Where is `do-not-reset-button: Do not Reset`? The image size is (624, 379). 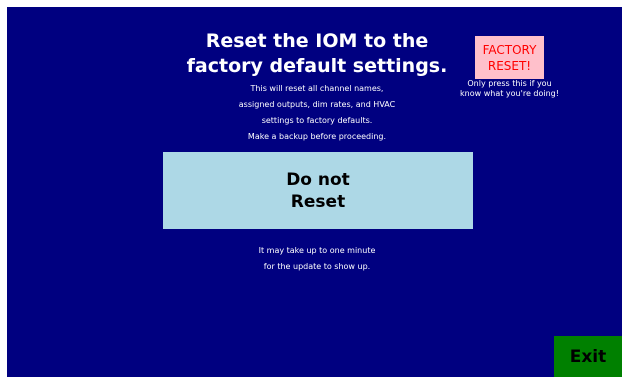 do-not-reset-button: Do not Reset is located at coordinates (318, 190).